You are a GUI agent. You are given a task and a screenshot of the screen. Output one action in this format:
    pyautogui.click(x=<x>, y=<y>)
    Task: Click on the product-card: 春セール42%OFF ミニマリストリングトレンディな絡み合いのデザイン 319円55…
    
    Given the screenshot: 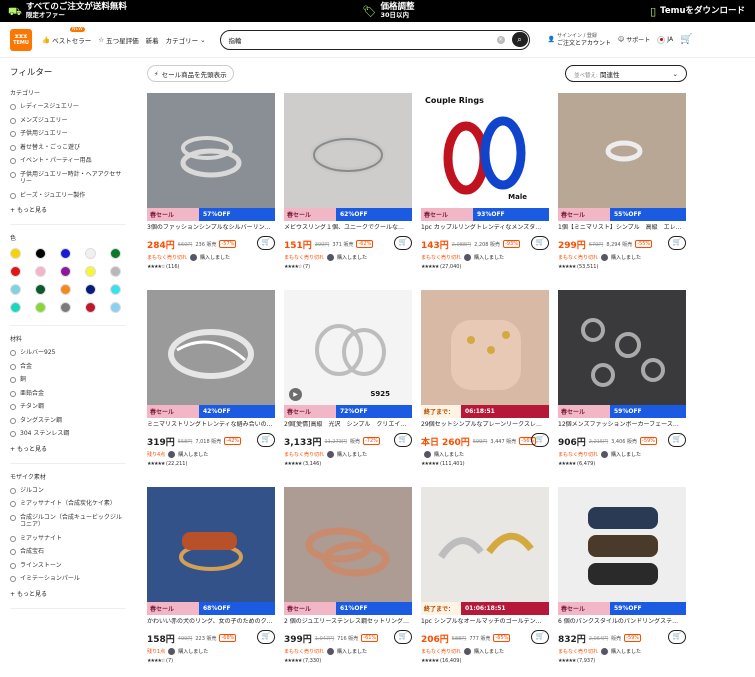 What is the action you would take?
    pyautogui.click(x=211, y=385)
    